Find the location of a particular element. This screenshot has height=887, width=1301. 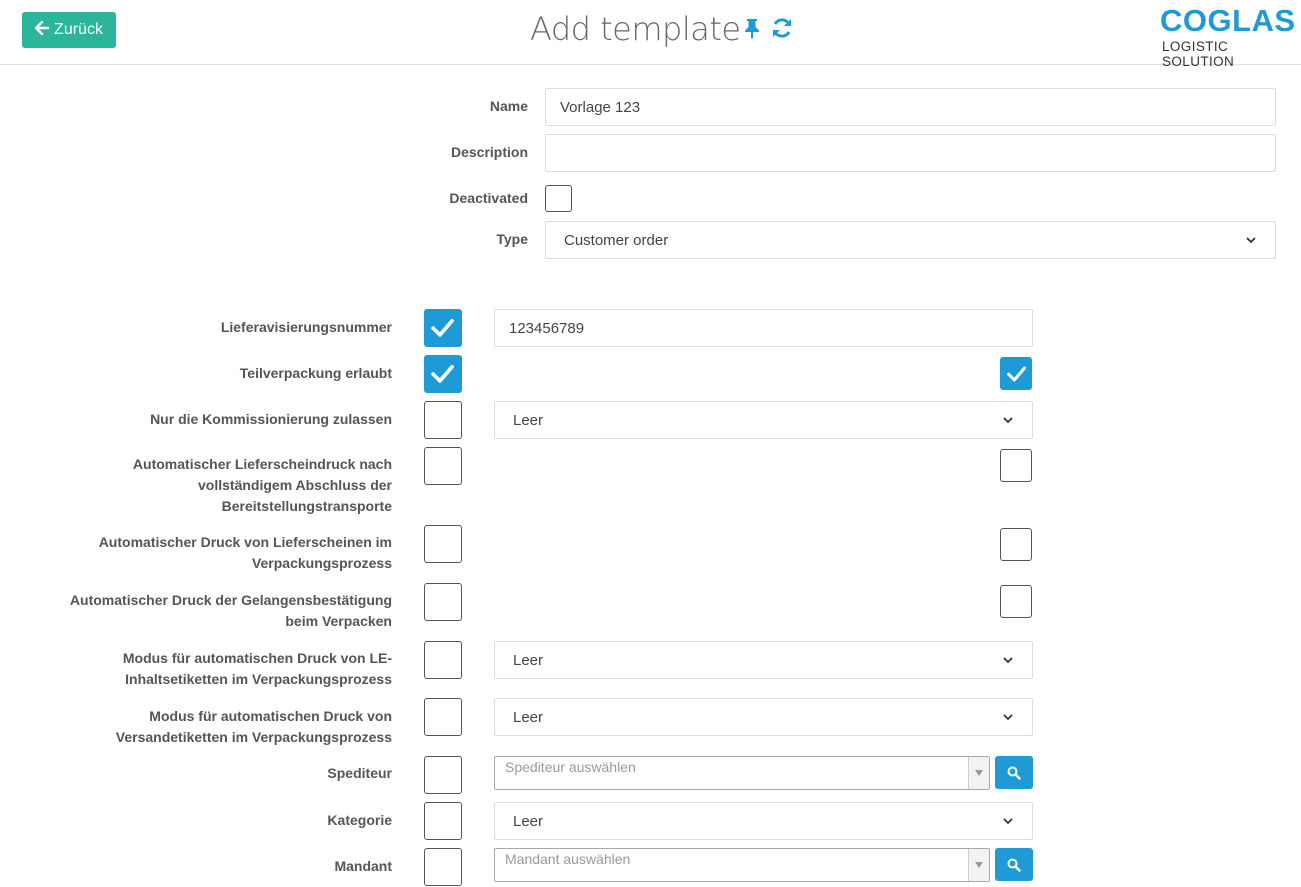

logo-main-text: COGLAS is located at coordinates (1228, 20).